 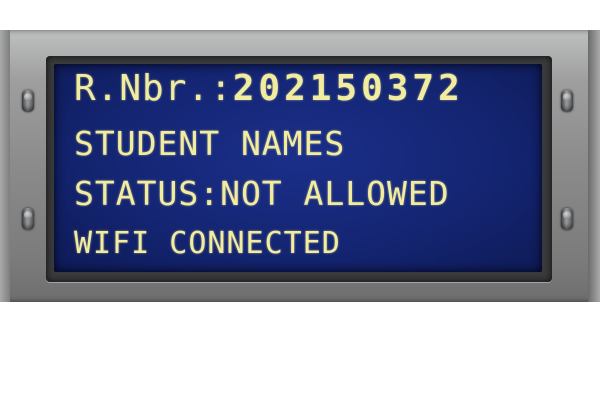 What do you see at coordinates (5, 166) in the screenshot?
I see `bezel-left-edge` at bounding box center [5, 166].